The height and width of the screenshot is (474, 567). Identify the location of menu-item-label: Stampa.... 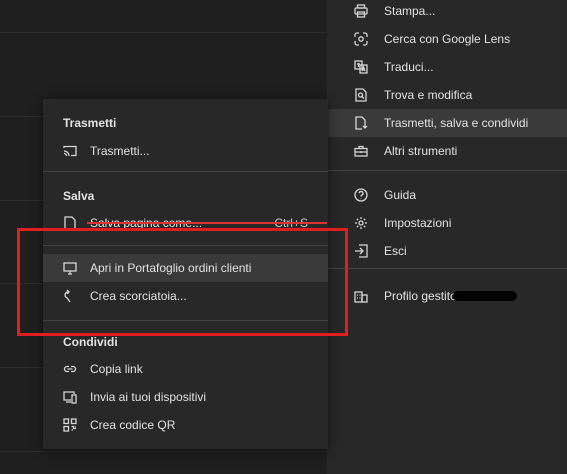
(410, 11).